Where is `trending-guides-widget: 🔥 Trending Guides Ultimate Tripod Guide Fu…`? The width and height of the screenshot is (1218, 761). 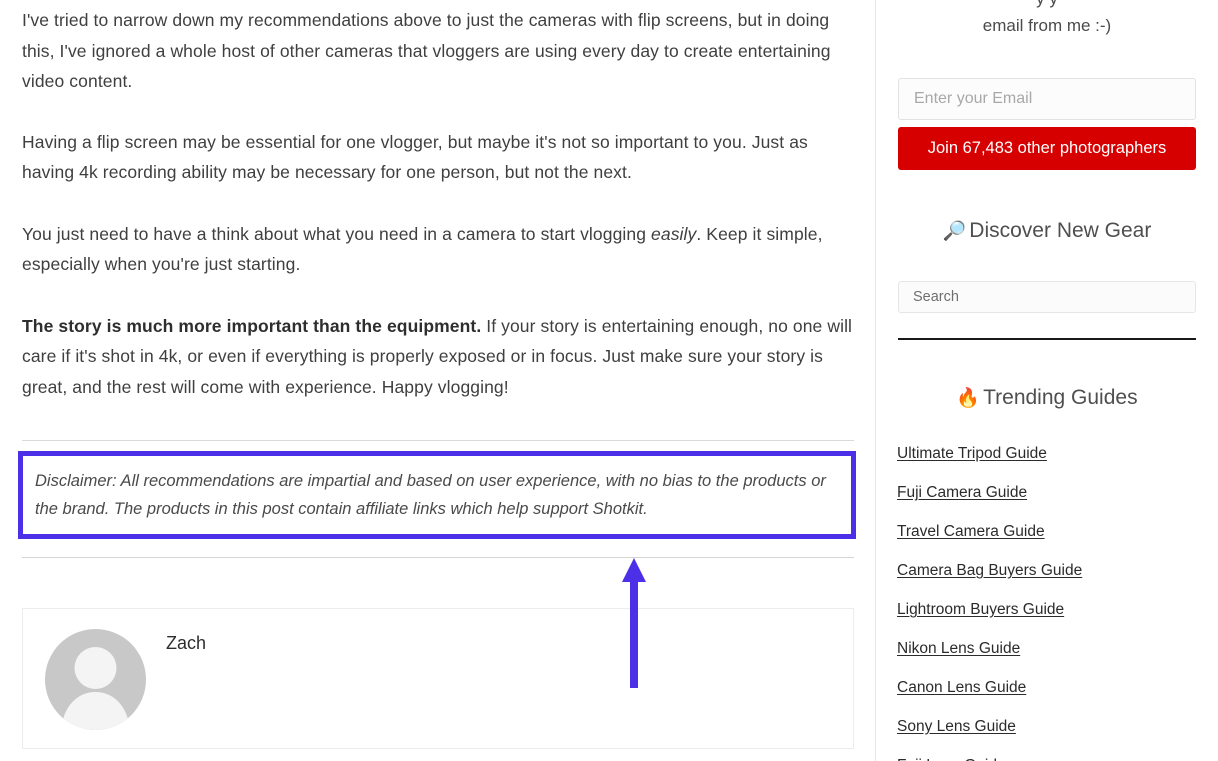 trending-guides-widget: 🔥 Trending Guides Ultimate Tripod Guide Fu… is located at coordinates (1047, 572).